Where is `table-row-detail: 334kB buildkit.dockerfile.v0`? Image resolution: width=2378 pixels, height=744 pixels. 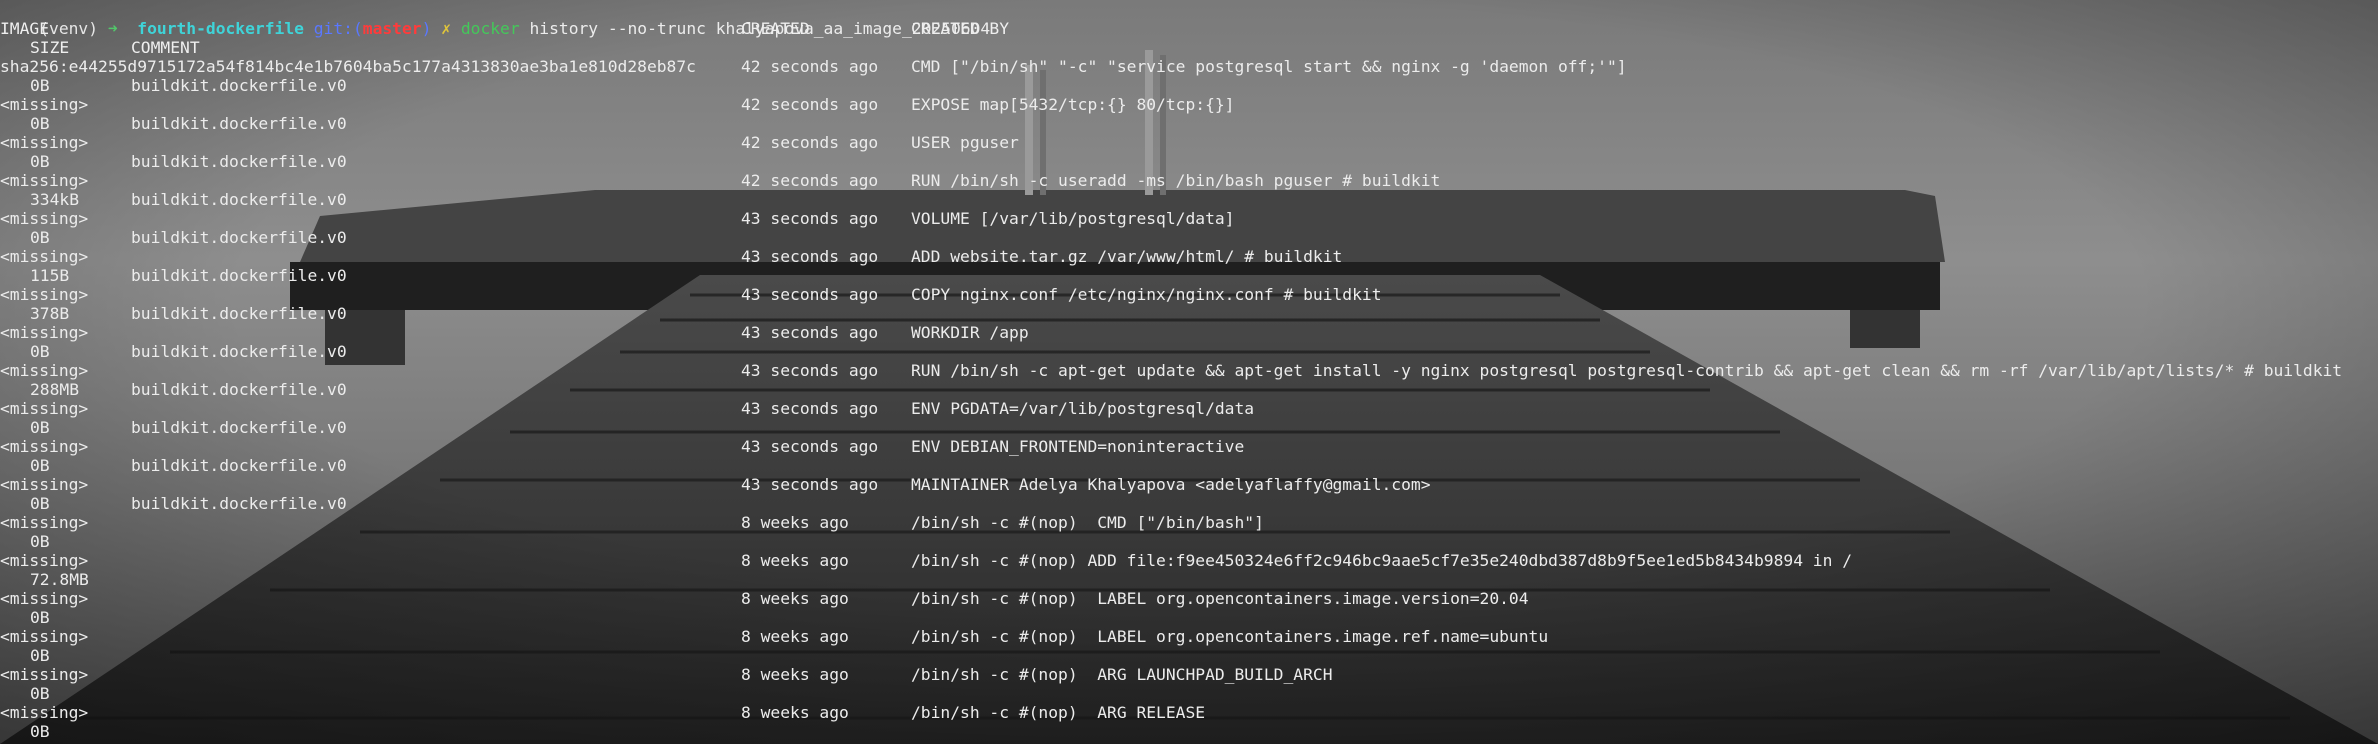
table-row-detail: 334kB buildkit.dockerfile.v0 is located at coordinates (1189, 199).